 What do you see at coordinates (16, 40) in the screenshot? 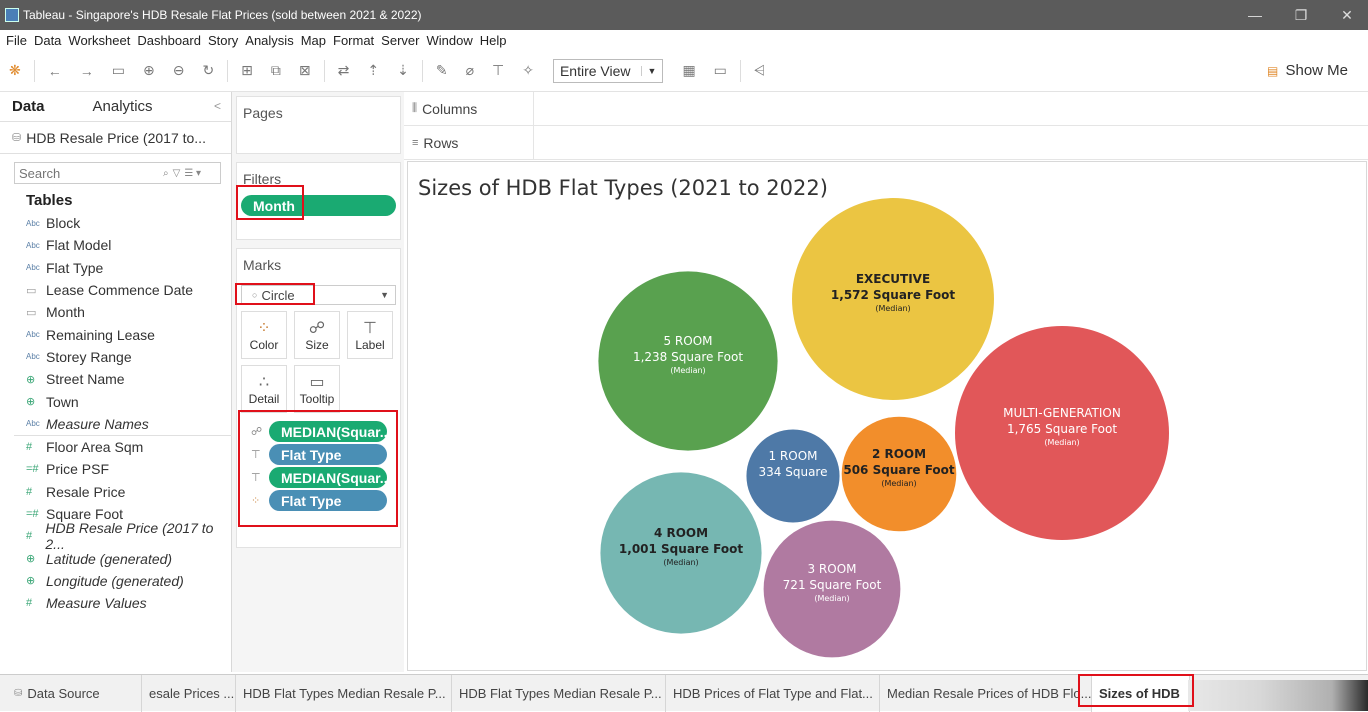
I see `menu-file: File` at bounding box center [16, 40].